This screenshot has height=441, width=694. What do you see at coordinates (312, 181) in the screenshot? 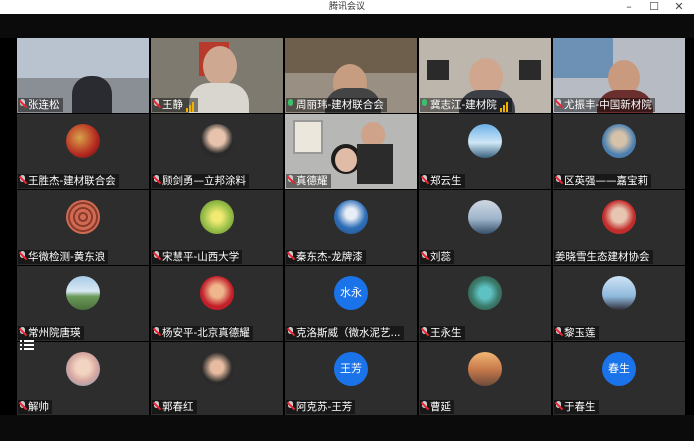
I see `participant-name: 真德耀` at bounding box center [312, 181].